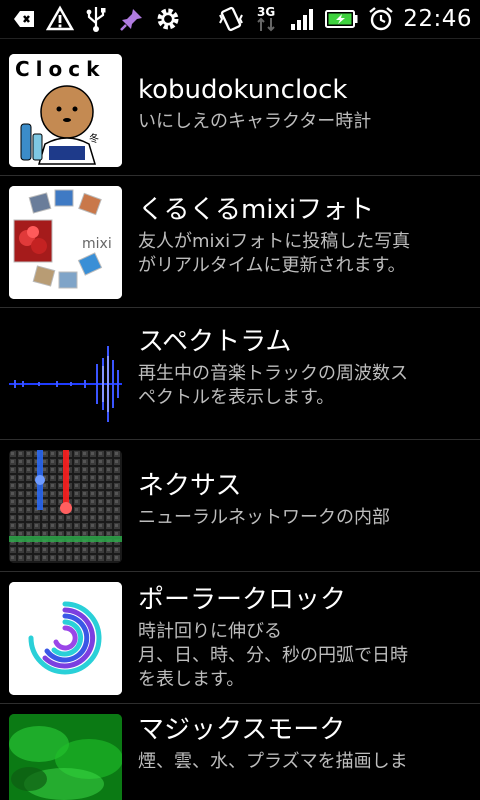 Image resolution: width=480 pixels, height=800 pixels. I want to click on settings-icon, so click(168, 19).